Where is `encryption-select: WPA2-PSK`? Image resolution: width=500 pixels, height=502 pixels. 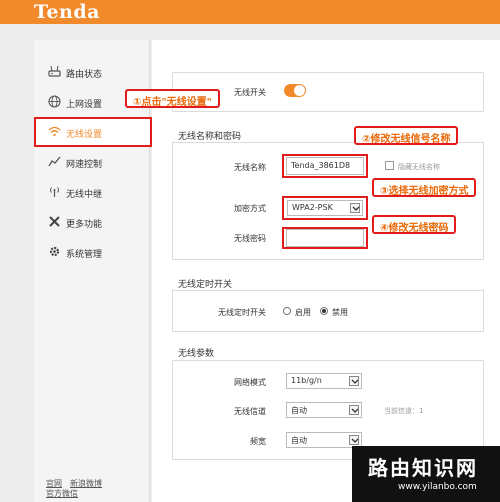
encryption-select: WPA2-PSK is located at coordinates (325, 208).